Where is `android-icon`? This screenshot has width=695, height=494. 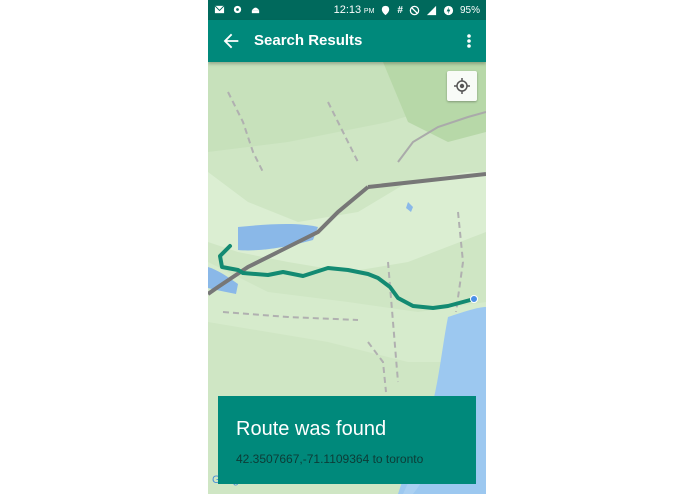 android-icon is located at coordinates (255, 10).